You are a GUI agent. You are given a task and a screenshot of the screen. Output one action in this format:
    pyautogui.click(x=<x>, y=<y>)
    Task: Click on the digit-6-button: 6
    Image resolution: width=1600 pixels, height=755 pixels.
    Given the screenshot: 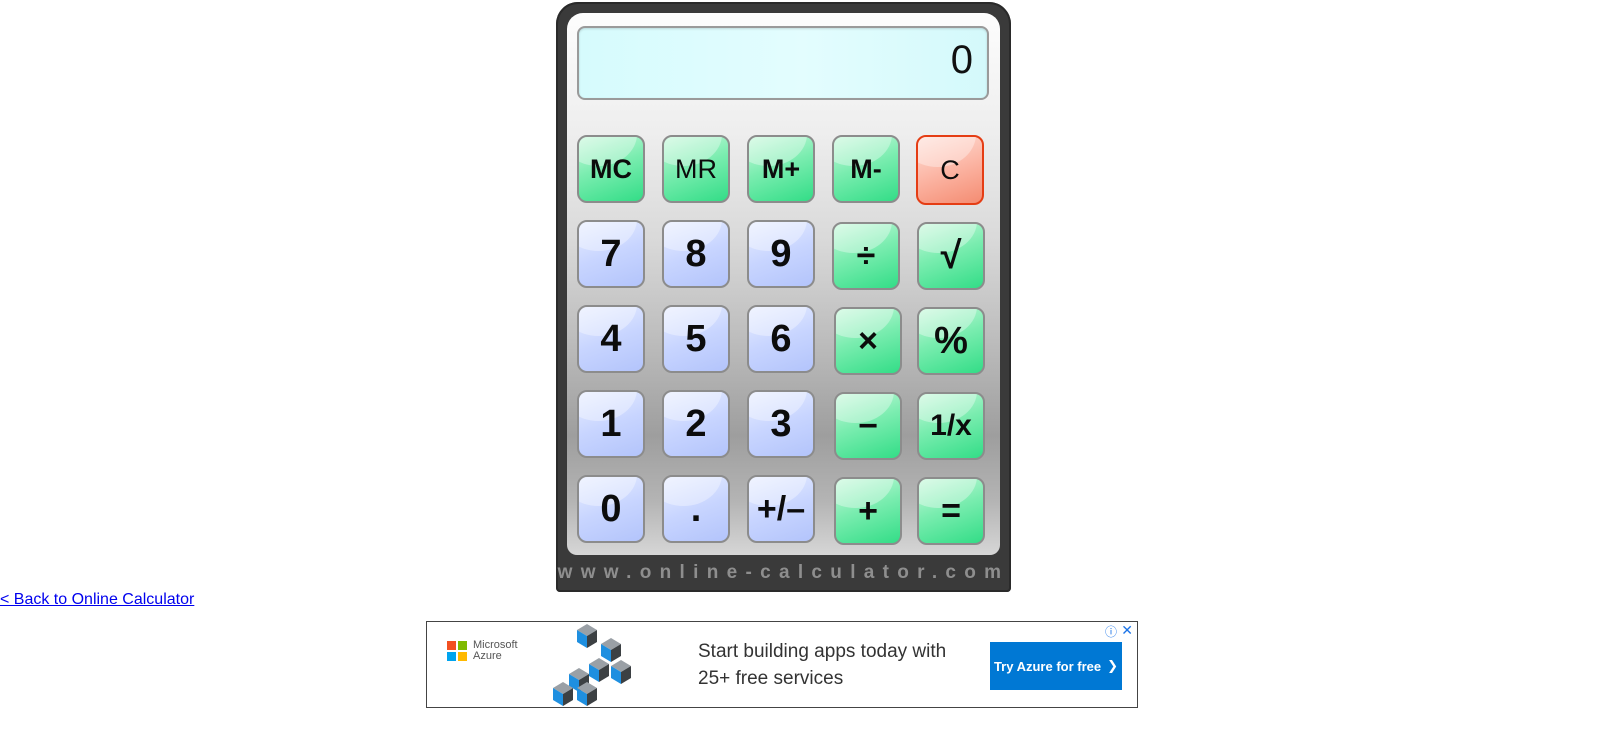 What is the action you would take?
    pyautogui.click(x=781, y=339)
    